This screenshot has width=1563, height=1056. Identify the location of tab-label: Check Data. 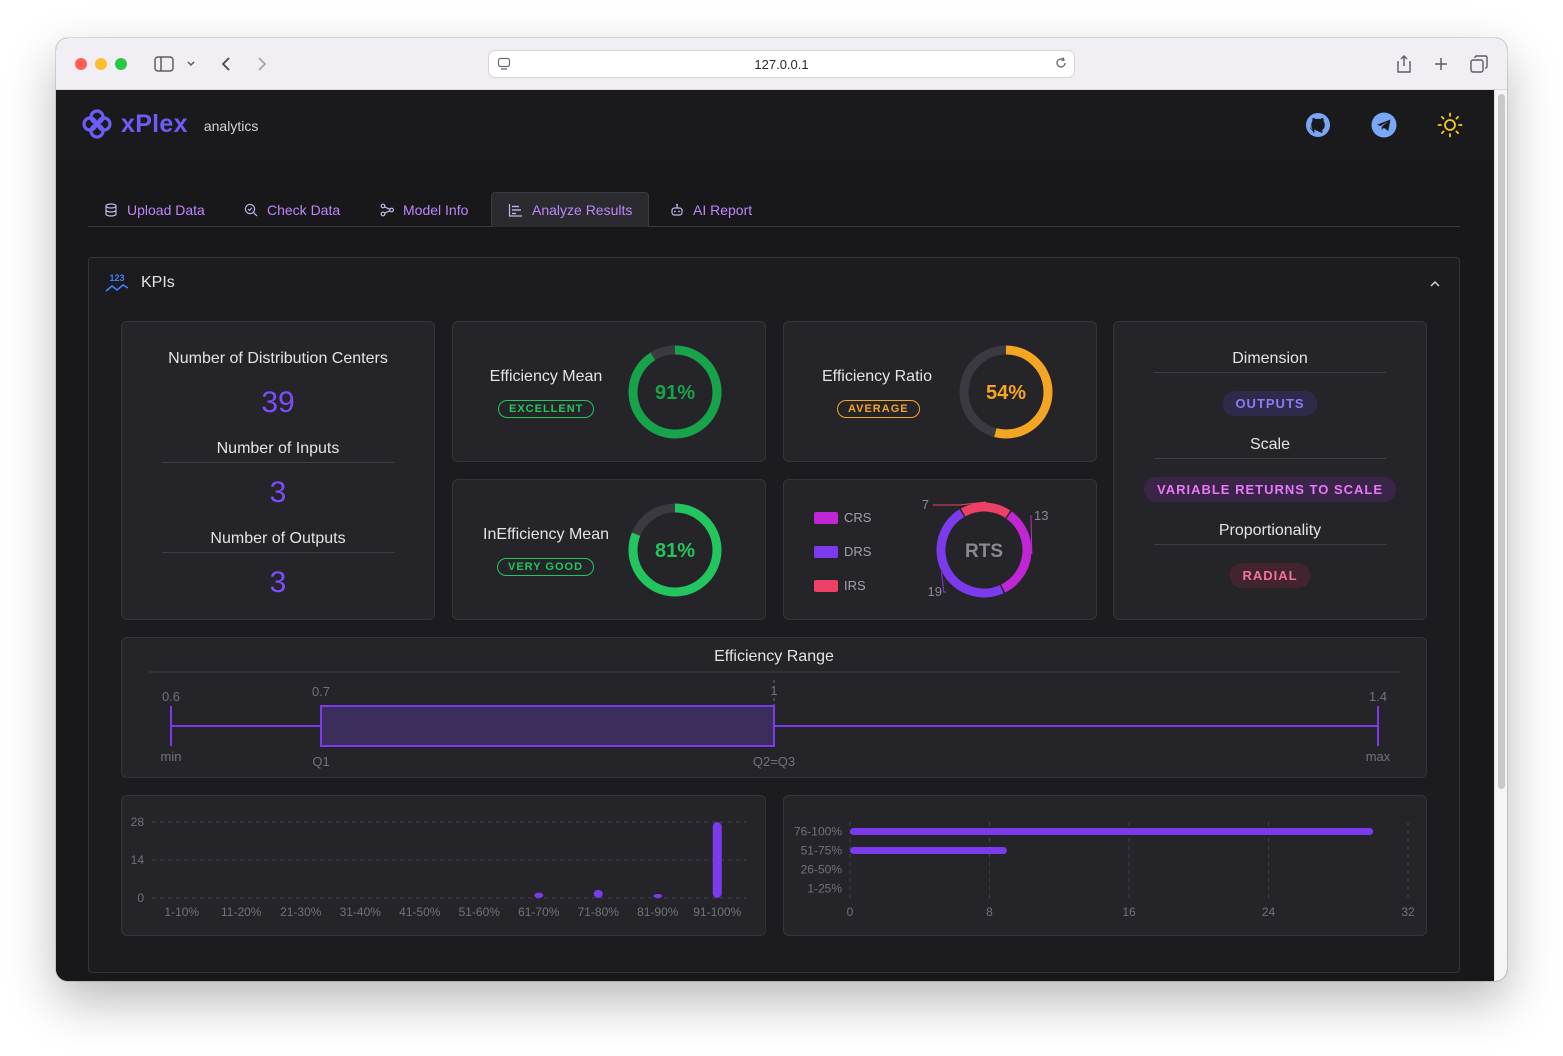
(304, 209).